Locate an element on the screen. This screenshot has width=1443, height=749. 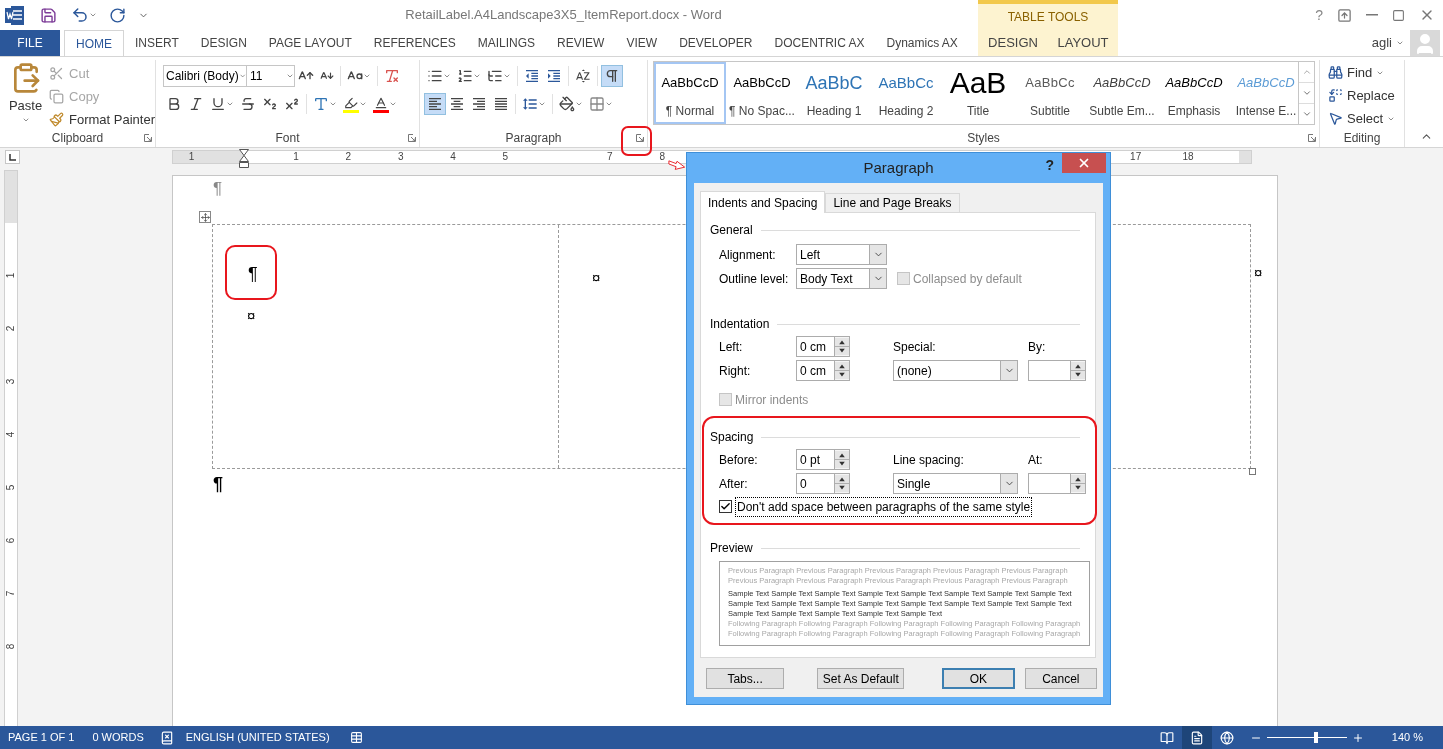
section-heading: Spacing is located at coordinates (732, 437).